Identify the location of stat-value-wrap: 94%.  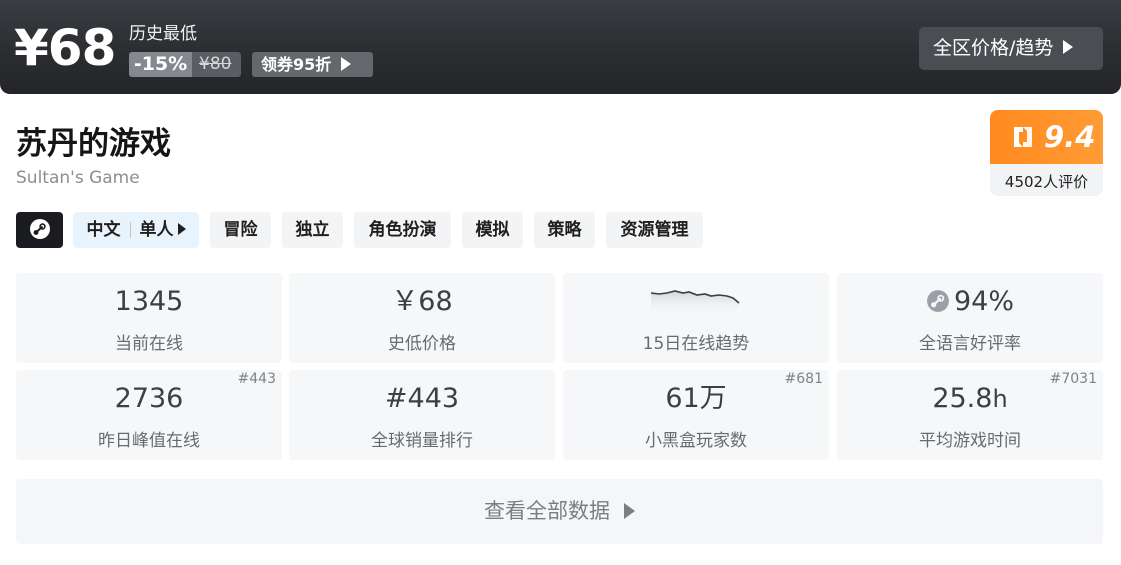
(970, 302).